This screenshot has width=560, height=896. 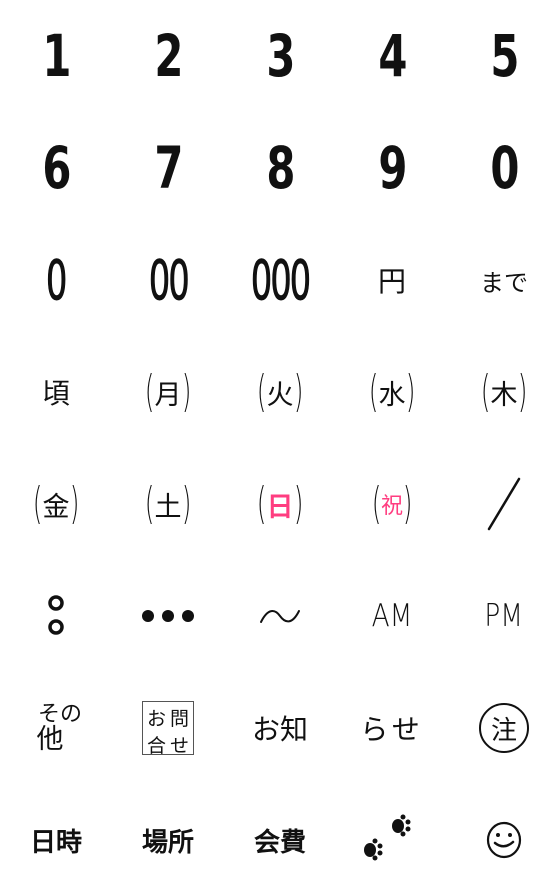 I want to click on sticker-friday: (金), so click(x=56, y=504).